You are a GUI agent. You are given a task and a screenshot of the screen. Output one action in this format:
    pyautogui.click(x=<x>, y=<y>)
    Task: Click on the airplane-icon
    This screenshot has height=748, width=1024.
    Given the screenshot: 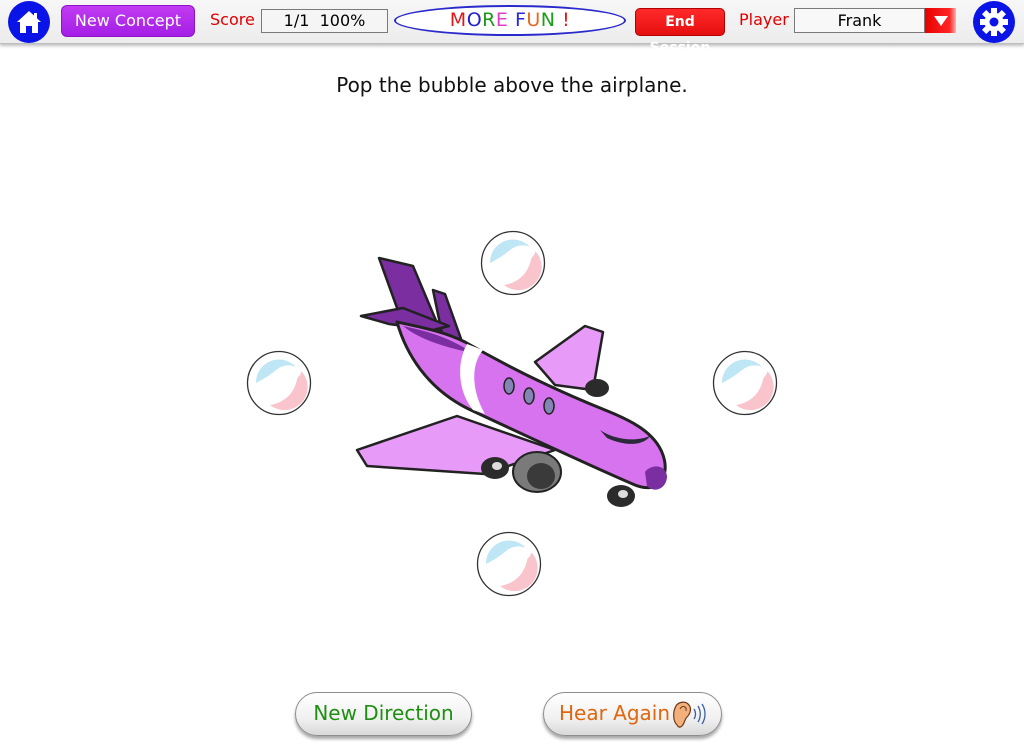 What is the action you would take?
    pyautogui.click(x=511, y=381)
    